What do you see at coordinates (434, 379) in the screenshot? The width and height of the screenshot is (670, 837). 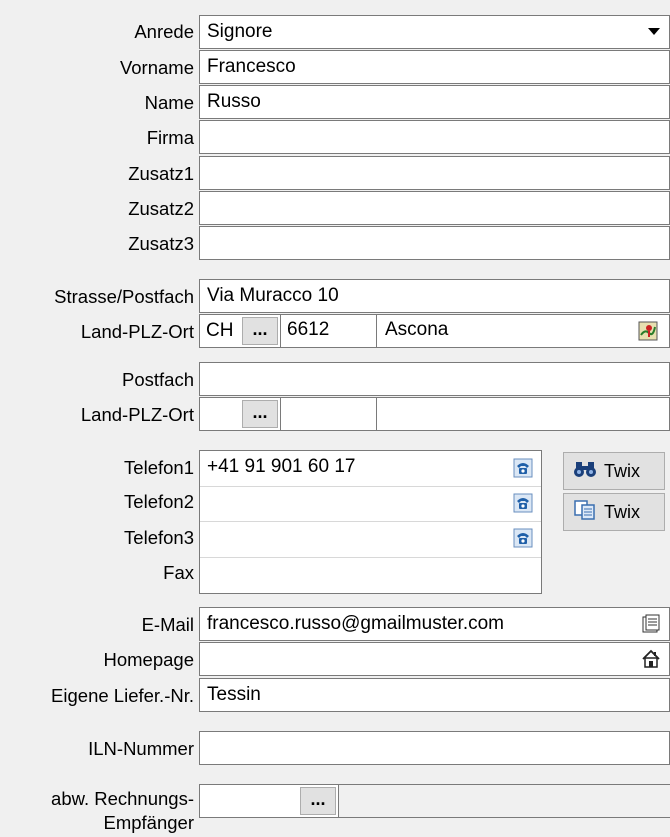 I see `postfach-field` at bounding box center [434, 379].